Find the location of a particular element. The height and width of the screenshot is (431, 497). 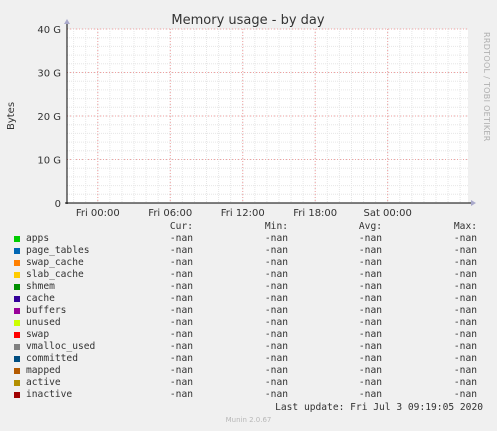

legend-series-name: swap_cache is located at coordinates (55, 262).